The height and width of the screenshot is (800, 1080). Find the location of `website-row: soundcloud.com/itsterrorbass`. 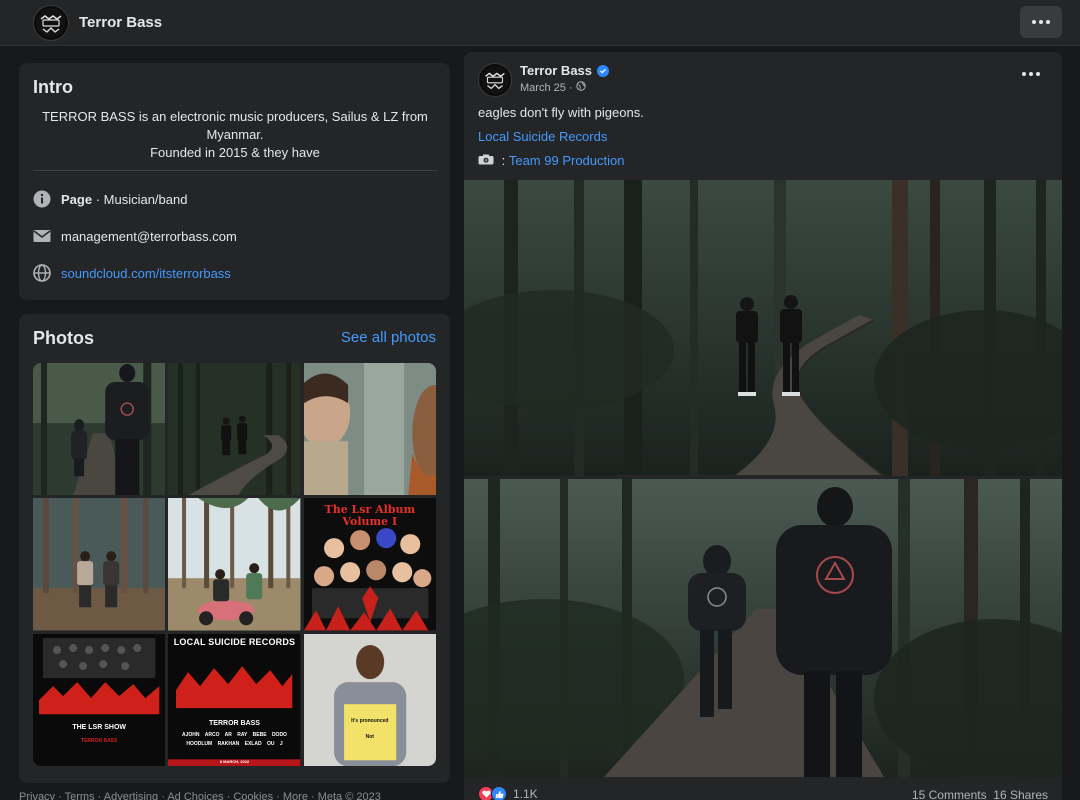

website-row: soundcloud.com/itsterrorbass is located at coordinates (132, 273).